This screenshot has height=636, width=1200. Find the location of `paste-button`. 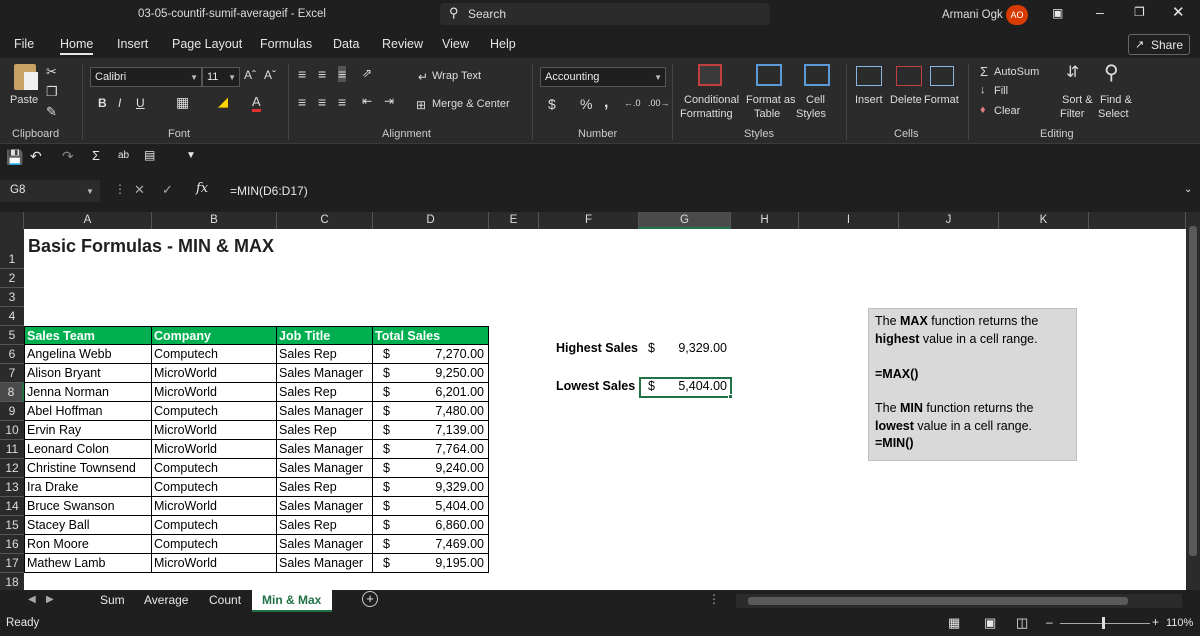

paste-button is located at coordinates (27, 78).